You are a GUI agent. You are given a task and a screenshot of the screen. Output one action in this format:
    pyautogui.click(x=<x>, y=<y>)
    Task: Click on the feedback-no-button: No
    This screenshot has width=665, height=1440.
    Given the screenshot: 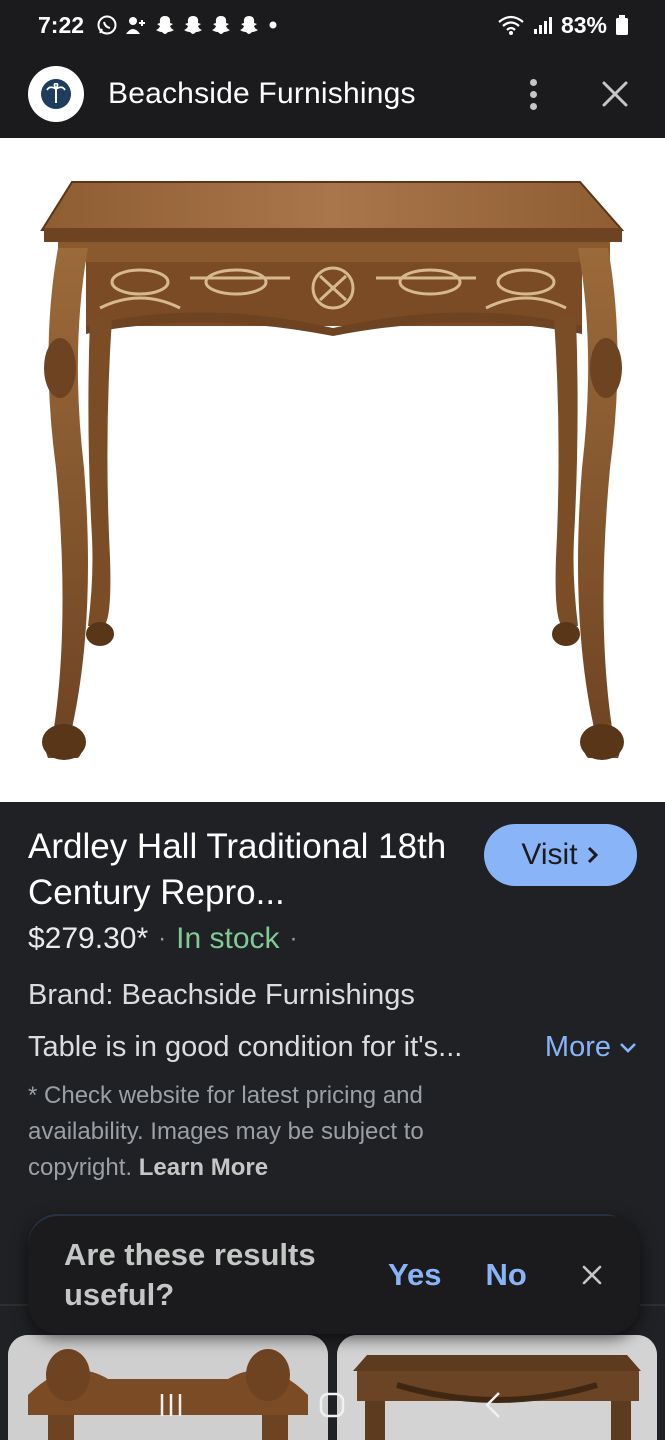 What is the action you would take?
    pyautogui.click(x=505, y=1275)
    